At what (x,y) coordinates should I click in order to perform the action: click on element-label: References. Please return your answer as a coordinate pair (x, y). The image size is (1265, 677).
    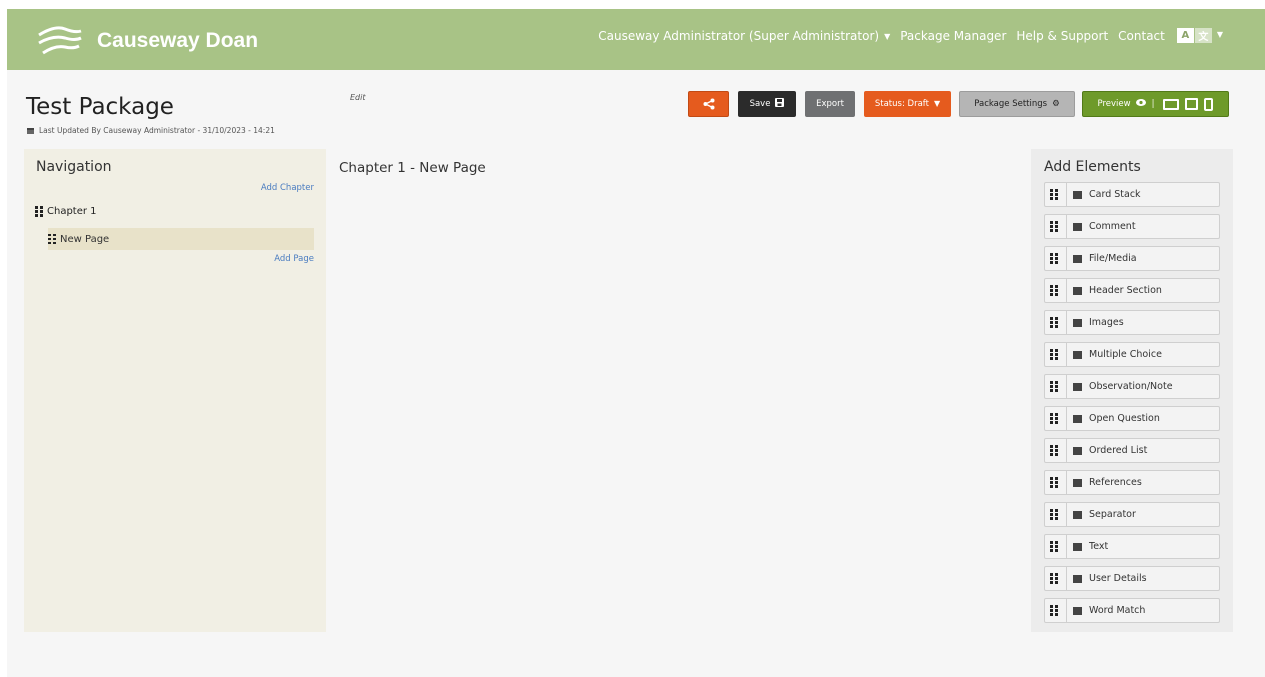
    Looking at the image, I should click on (1115, 482).